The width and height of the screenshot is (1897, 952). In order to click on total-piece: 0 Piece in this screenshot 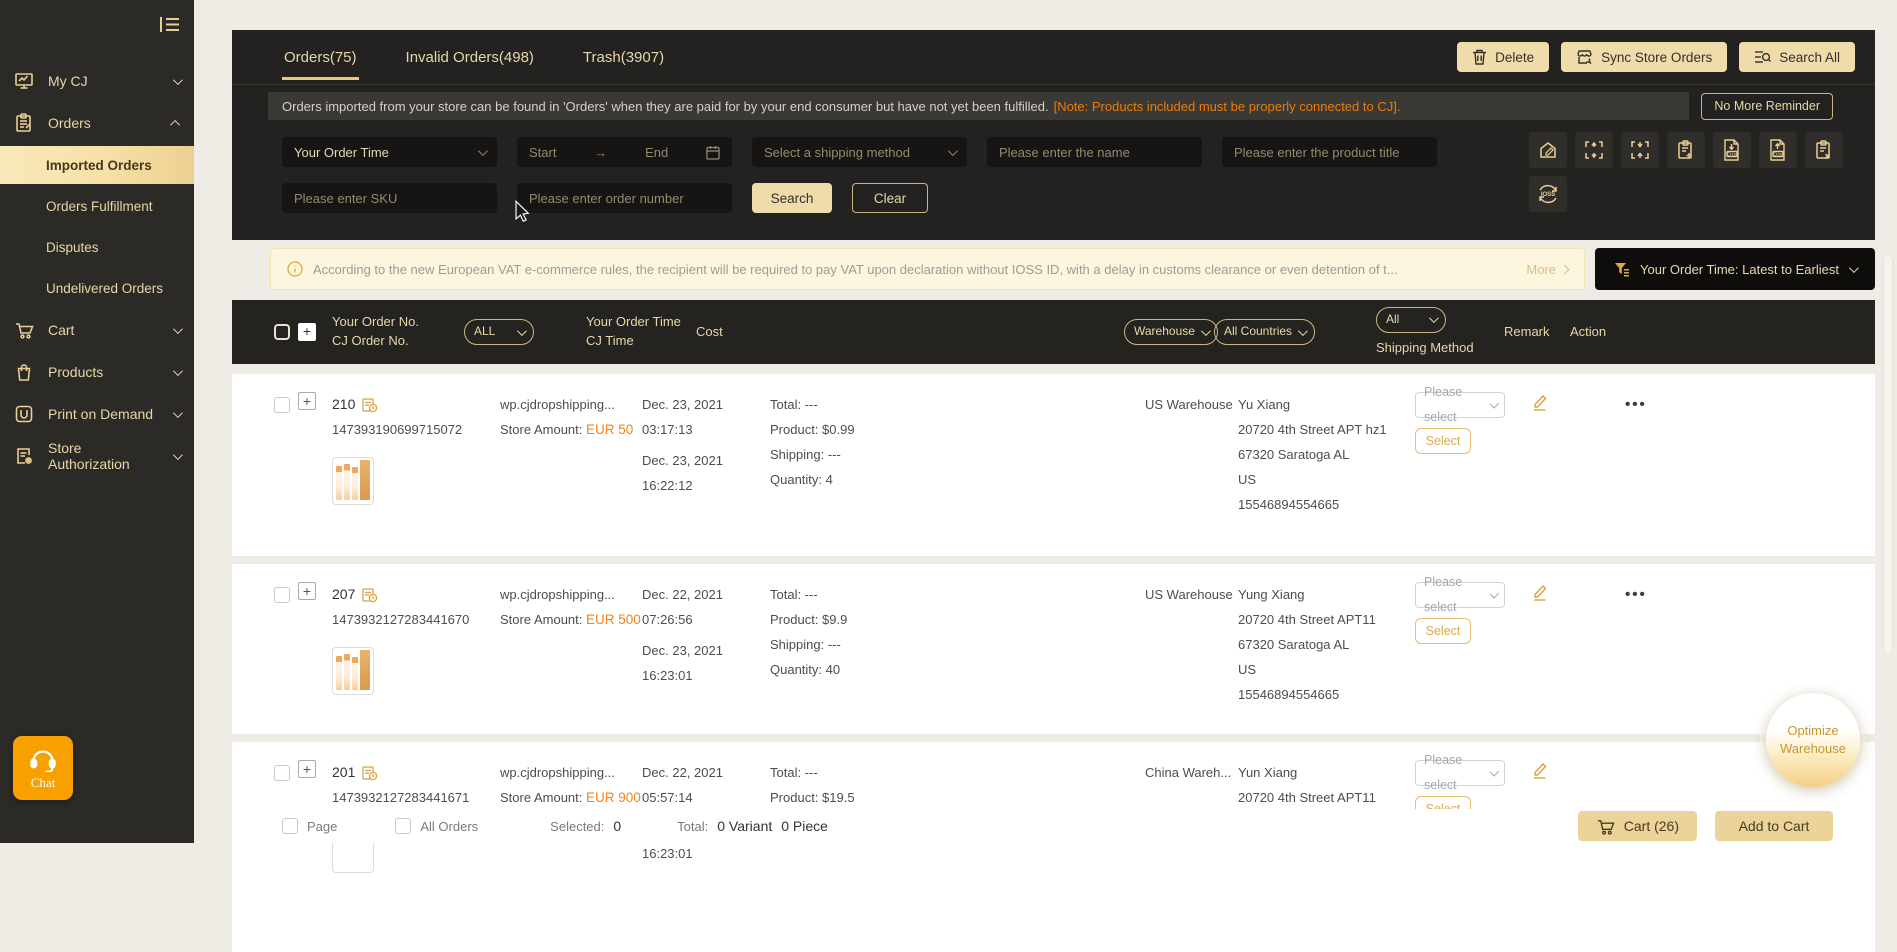, I will do `click(804, 826)`.